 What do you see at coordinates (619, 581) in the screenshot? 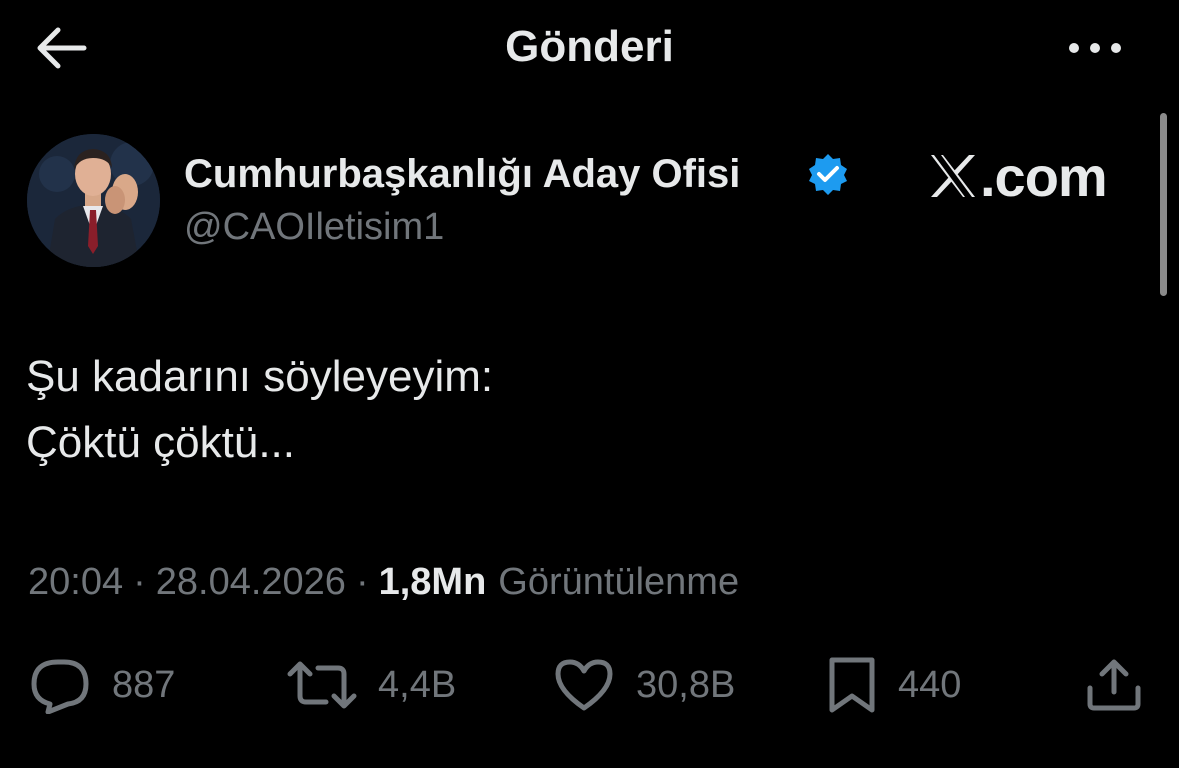
I see `views-label: Görüntülenme` at bounding box center [619, 581].